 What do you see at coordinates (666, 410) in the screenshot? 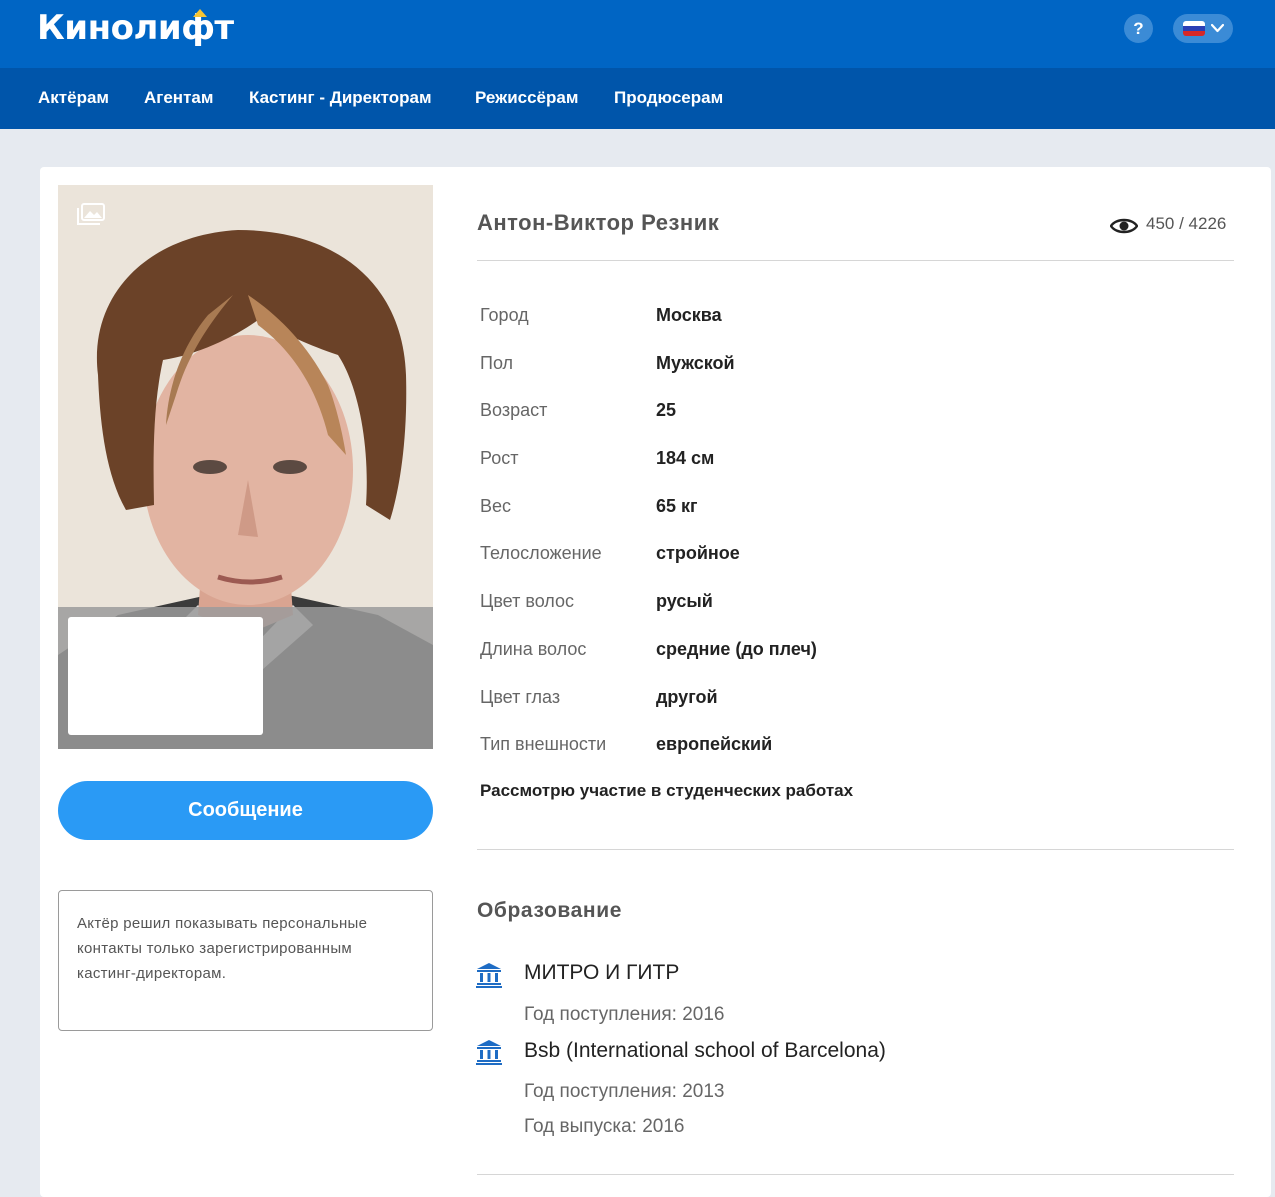
I see `detail-value: 25` at bounding box center [666, 410].